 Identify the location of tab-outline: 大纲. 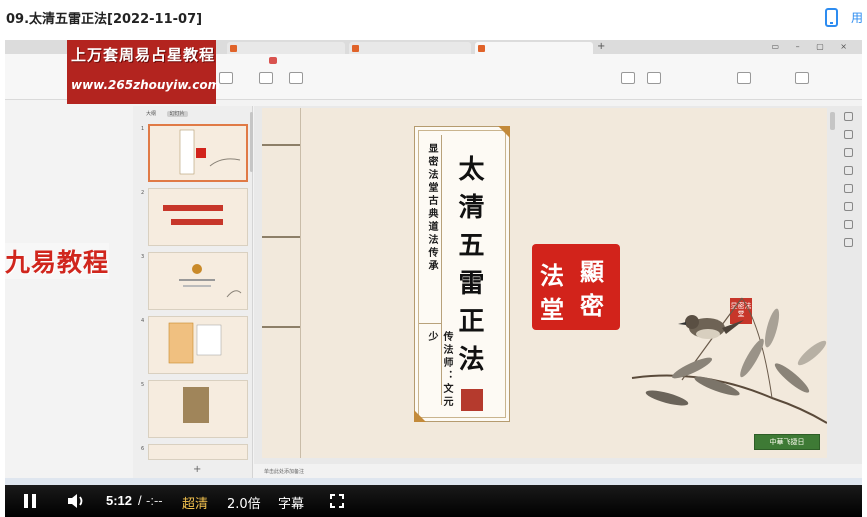
(151, 114).